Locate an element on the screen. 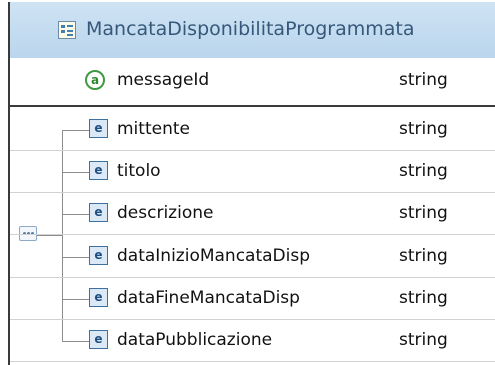 This screenshot has height=365, width=495. element-row: e descrizione string is located at coordinates (252, 214).